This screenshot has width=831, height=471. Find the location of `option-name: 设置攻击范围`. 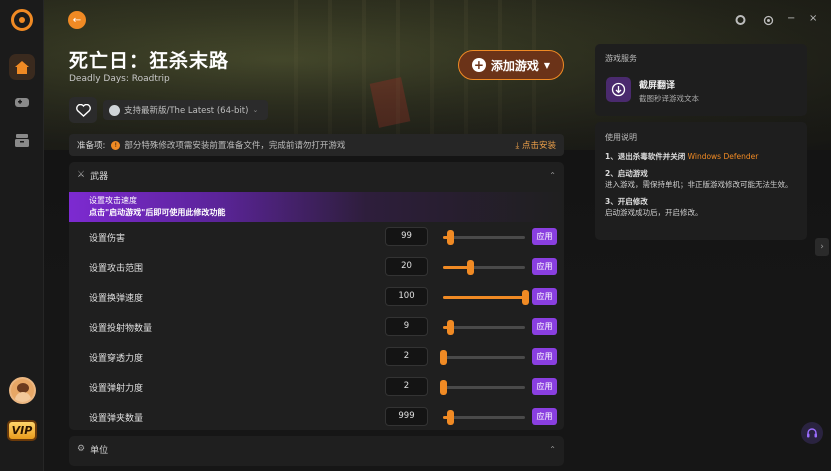

option-name: 设置攻击范围 is located at coordinates (116, 269).